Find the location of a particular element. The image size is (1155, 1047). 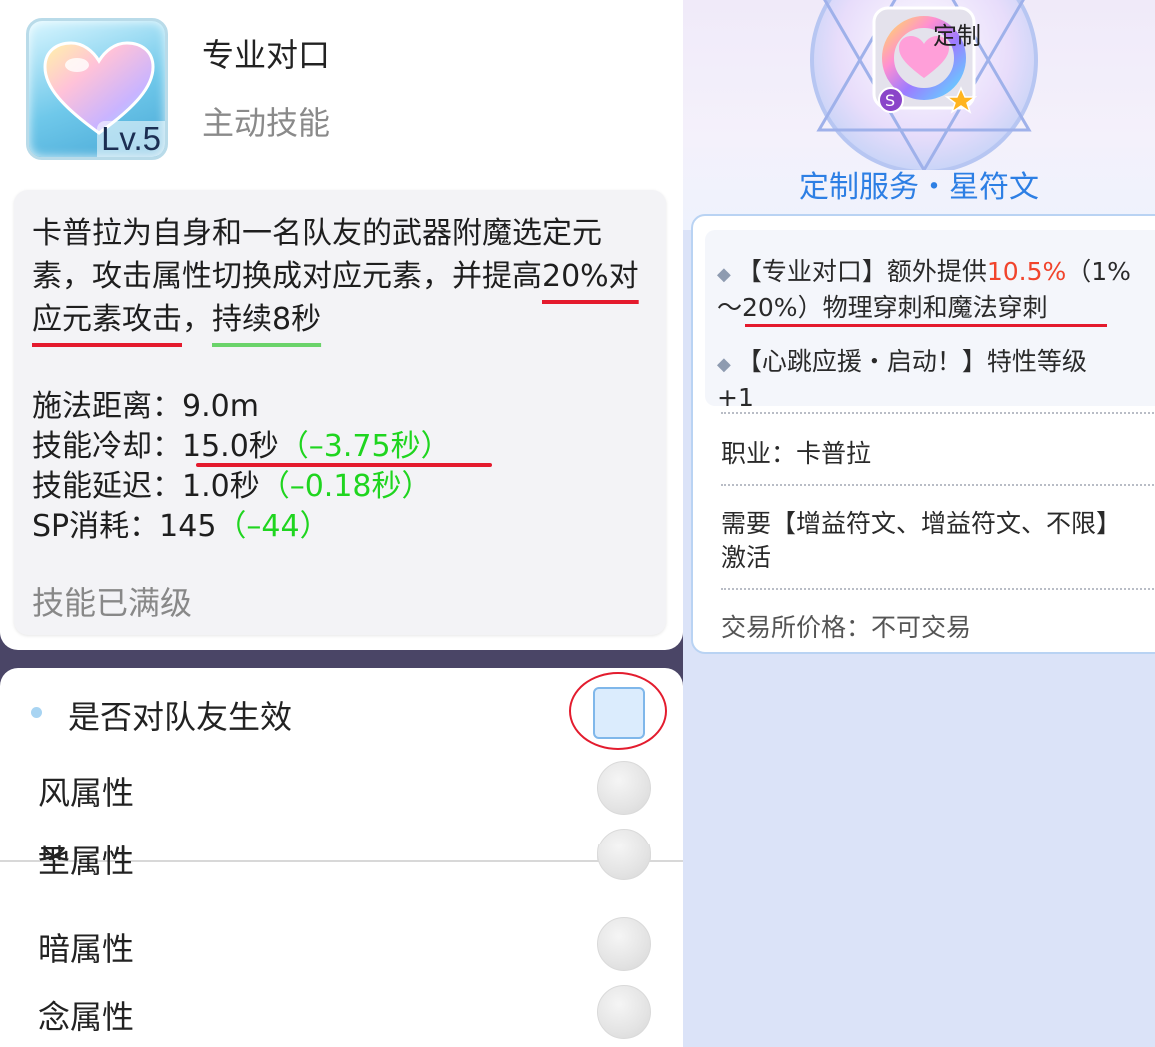

stat-cooldown: 技能冷却：15.0秒（–3.75秒） is located at coordinates (241, 446).